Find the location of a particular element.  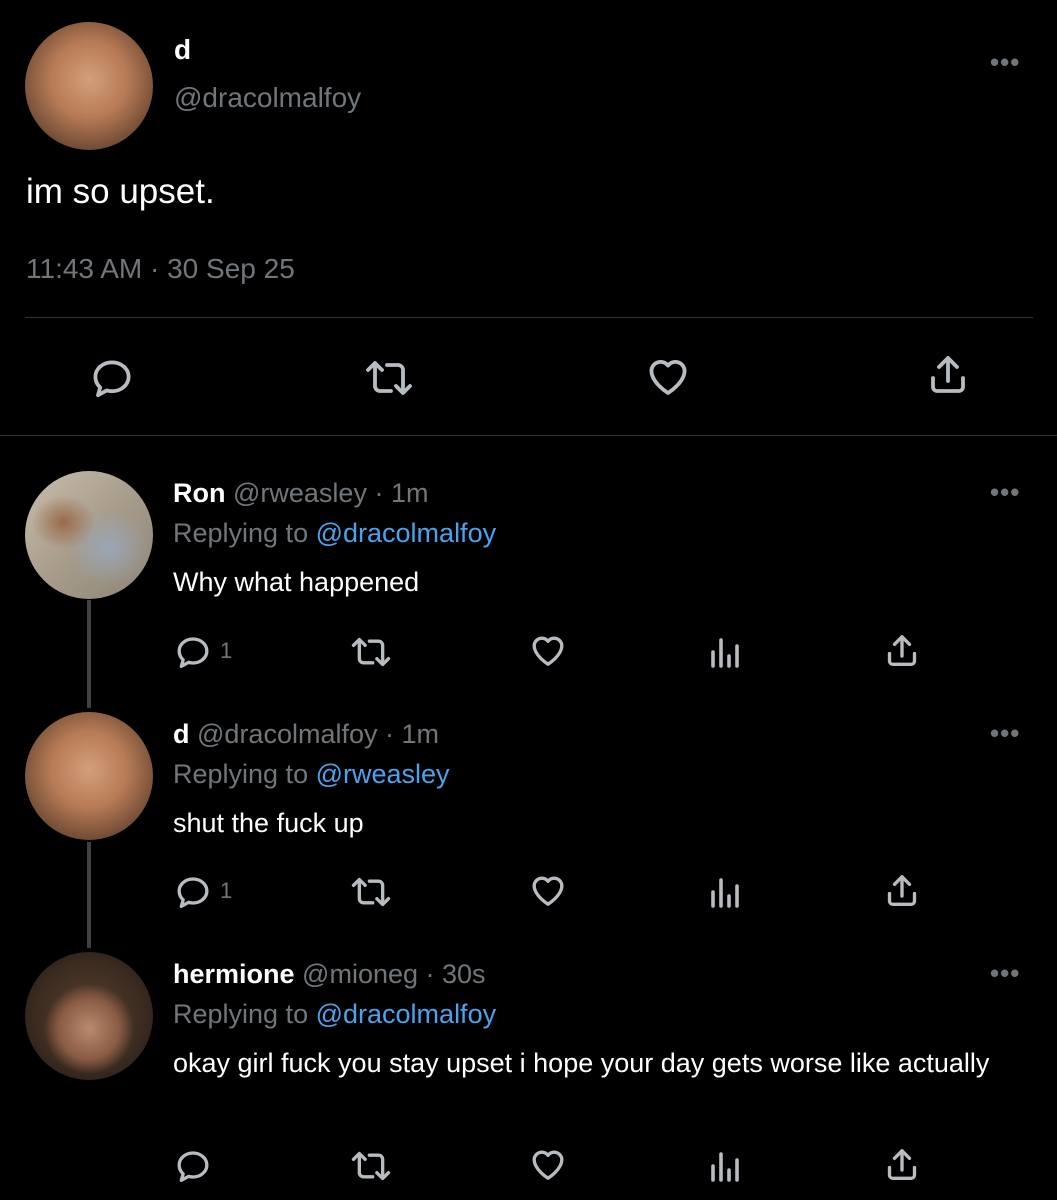

author-handle: @rweasley is located at coordinates (300, 493).